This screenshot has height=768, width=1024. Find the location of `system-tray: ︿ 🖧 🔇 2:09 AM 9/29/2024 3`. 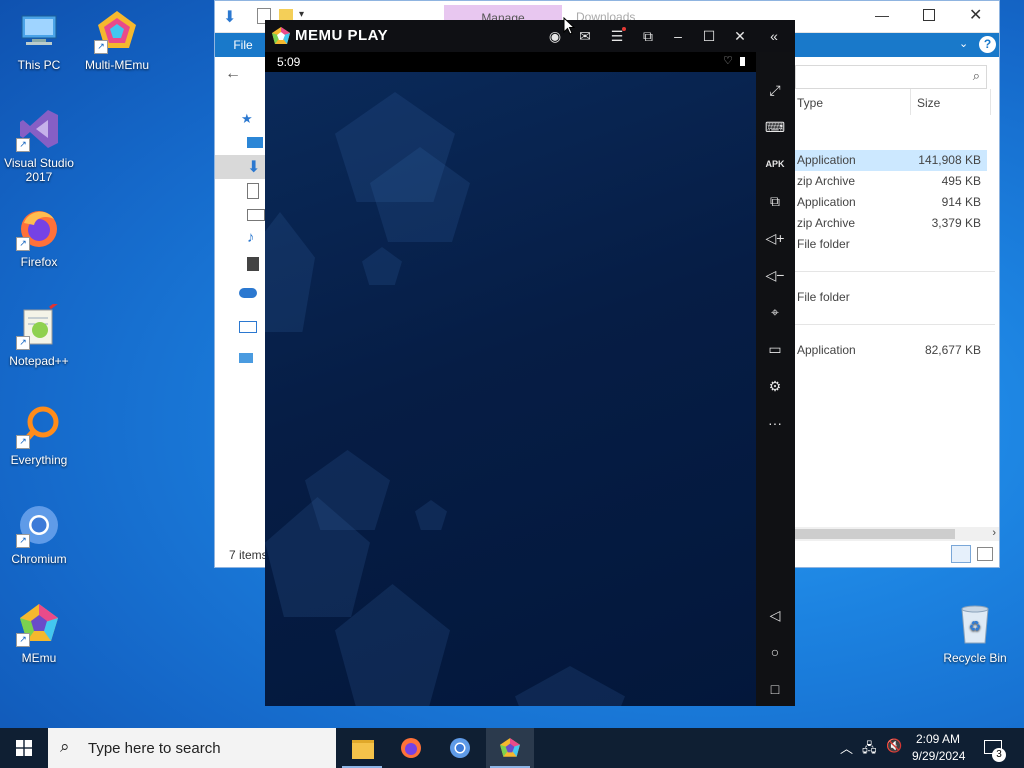

system-tray: ︿ 🖧 🔇 2:09 AM 9/29/2024 3 is located at coordinates (930, 748).